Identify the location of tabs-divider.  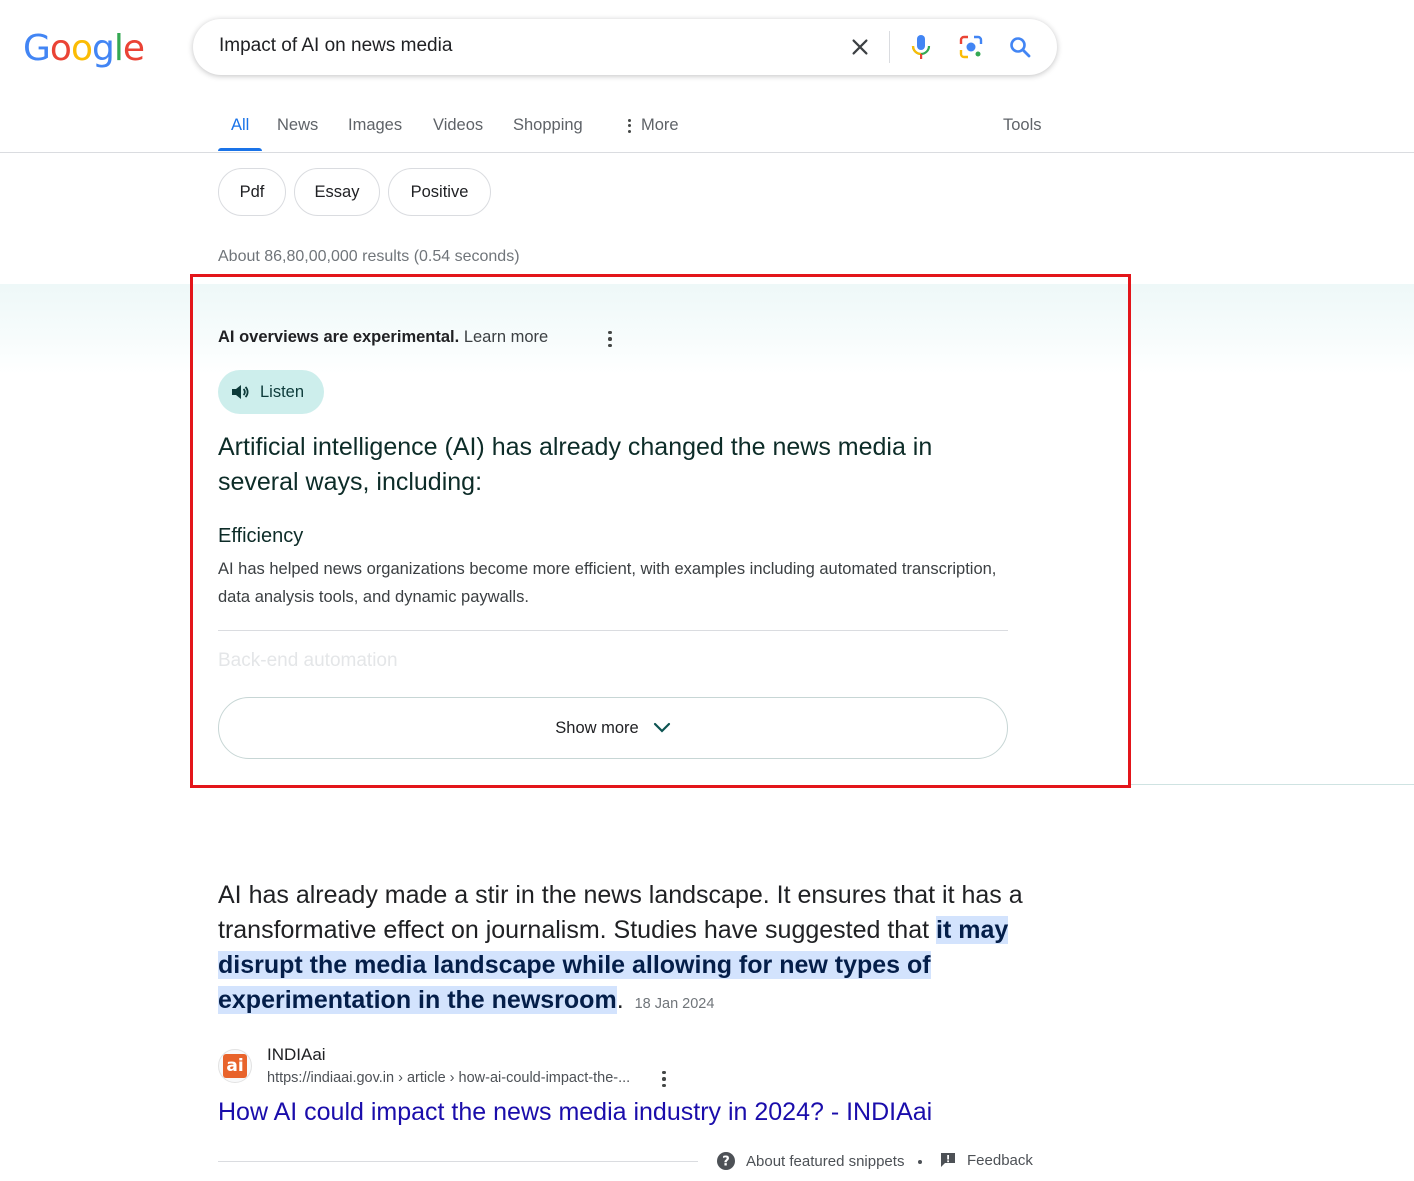
(707, 152).